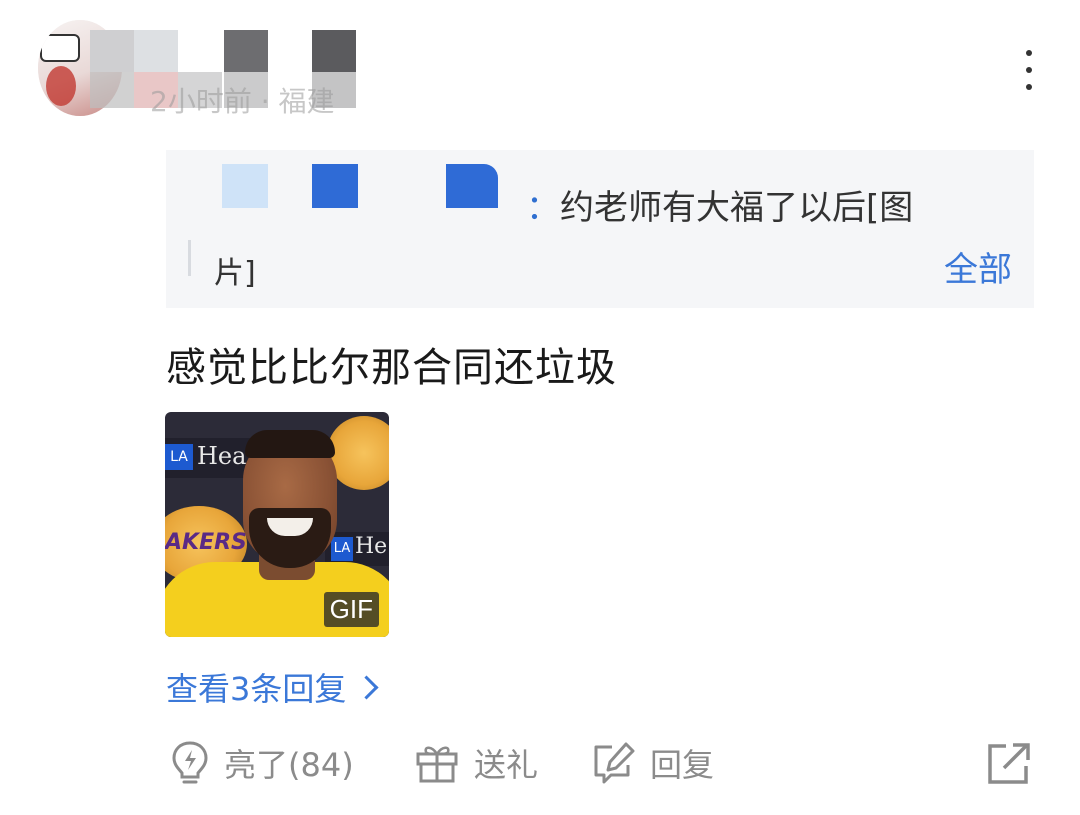  I want to click on reply-label: 回复, so click(682, 765).